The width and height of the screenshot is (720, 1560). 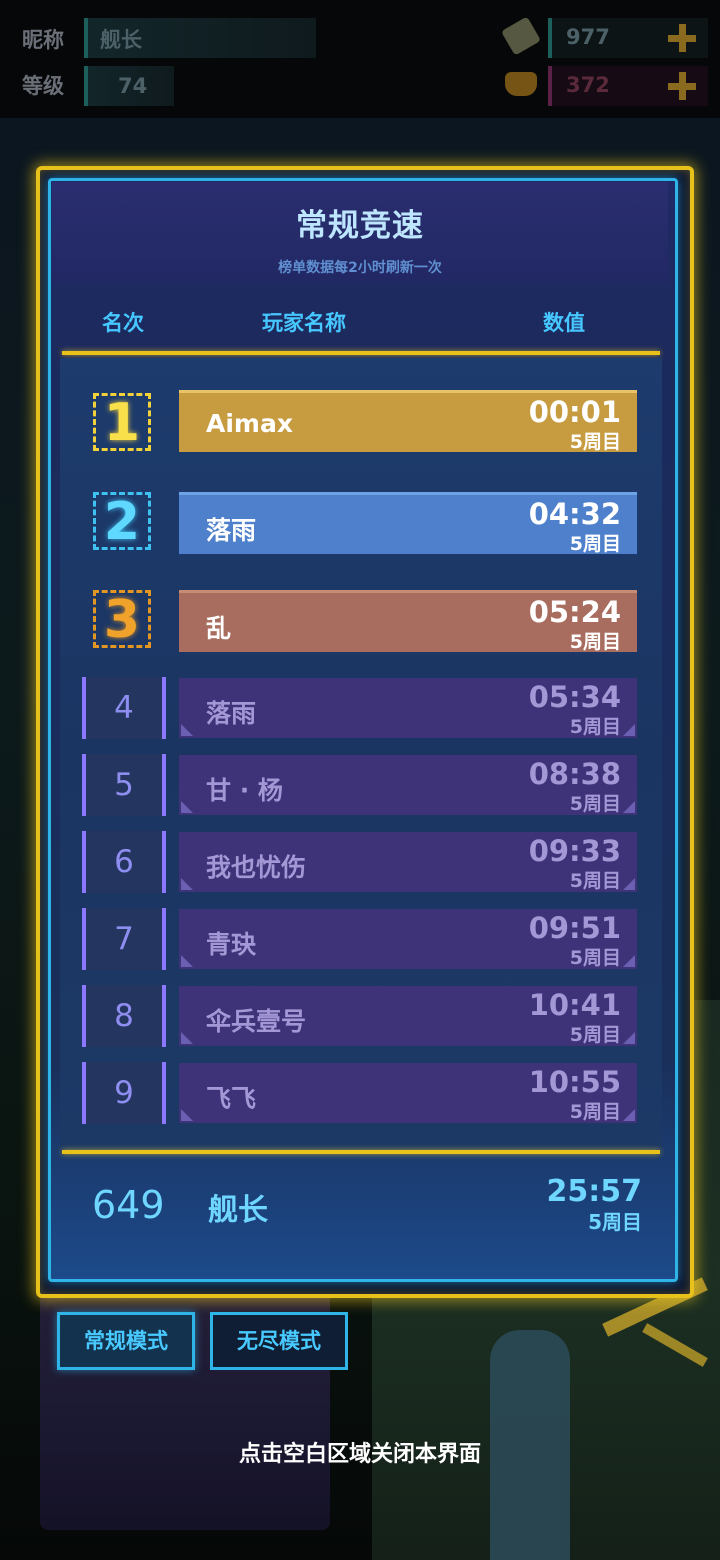 What do you see at coordinates (200, 38) in the screenshot?
I see `nickname-field: 舰长` at bounding box center [200, 38].